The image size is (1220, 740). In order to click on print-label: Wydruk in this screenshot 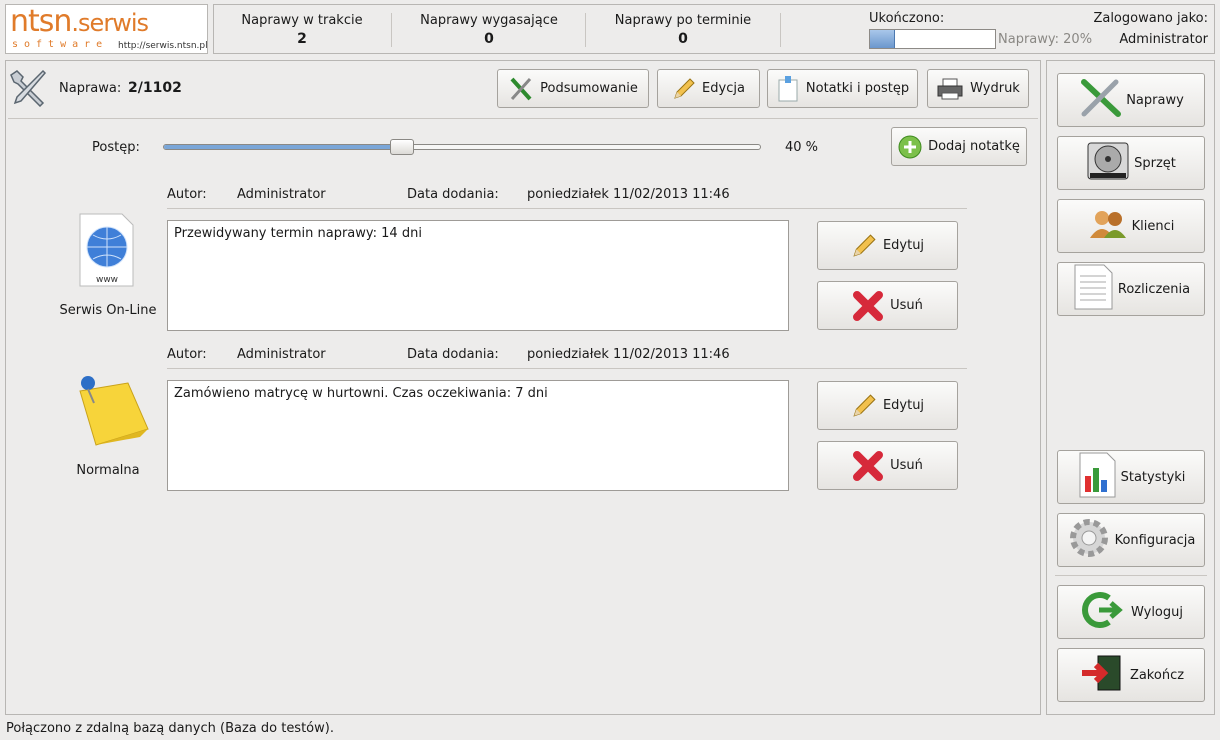, I will do `click(995, 88)`.